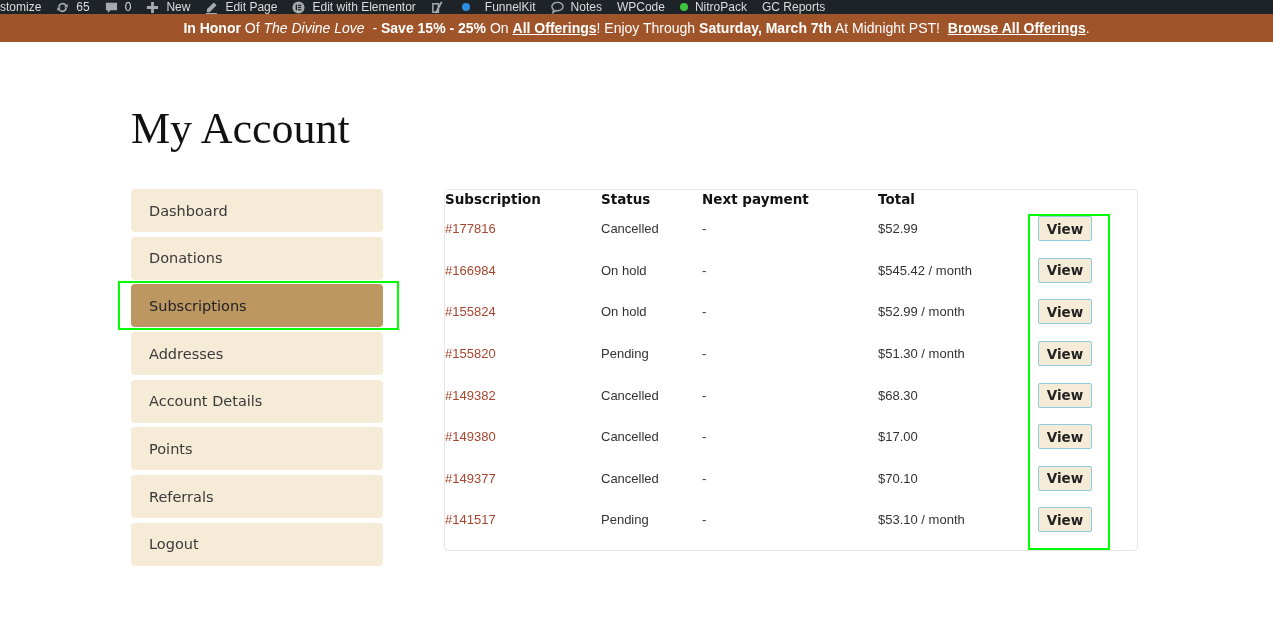 The width and height of the screenshot is (1273, 639). Describe the element at coordinates (756, 199) in the screenshot. I see `column-header: Next payment` at that location.